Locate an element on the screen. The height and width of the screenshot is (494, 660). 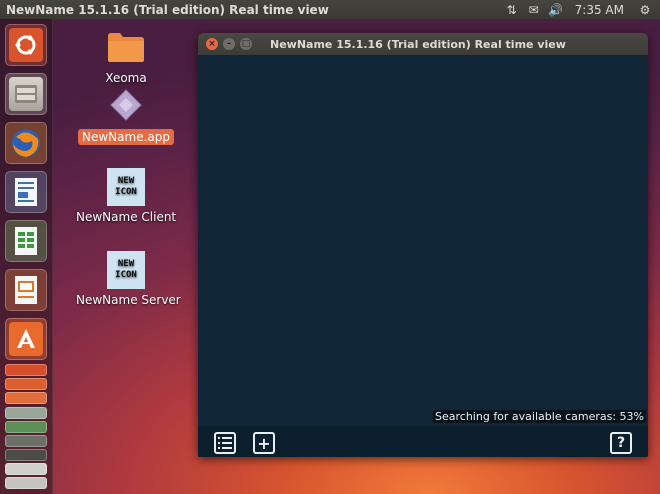
launcher-item-firefox is located at coordinates (26, 143).